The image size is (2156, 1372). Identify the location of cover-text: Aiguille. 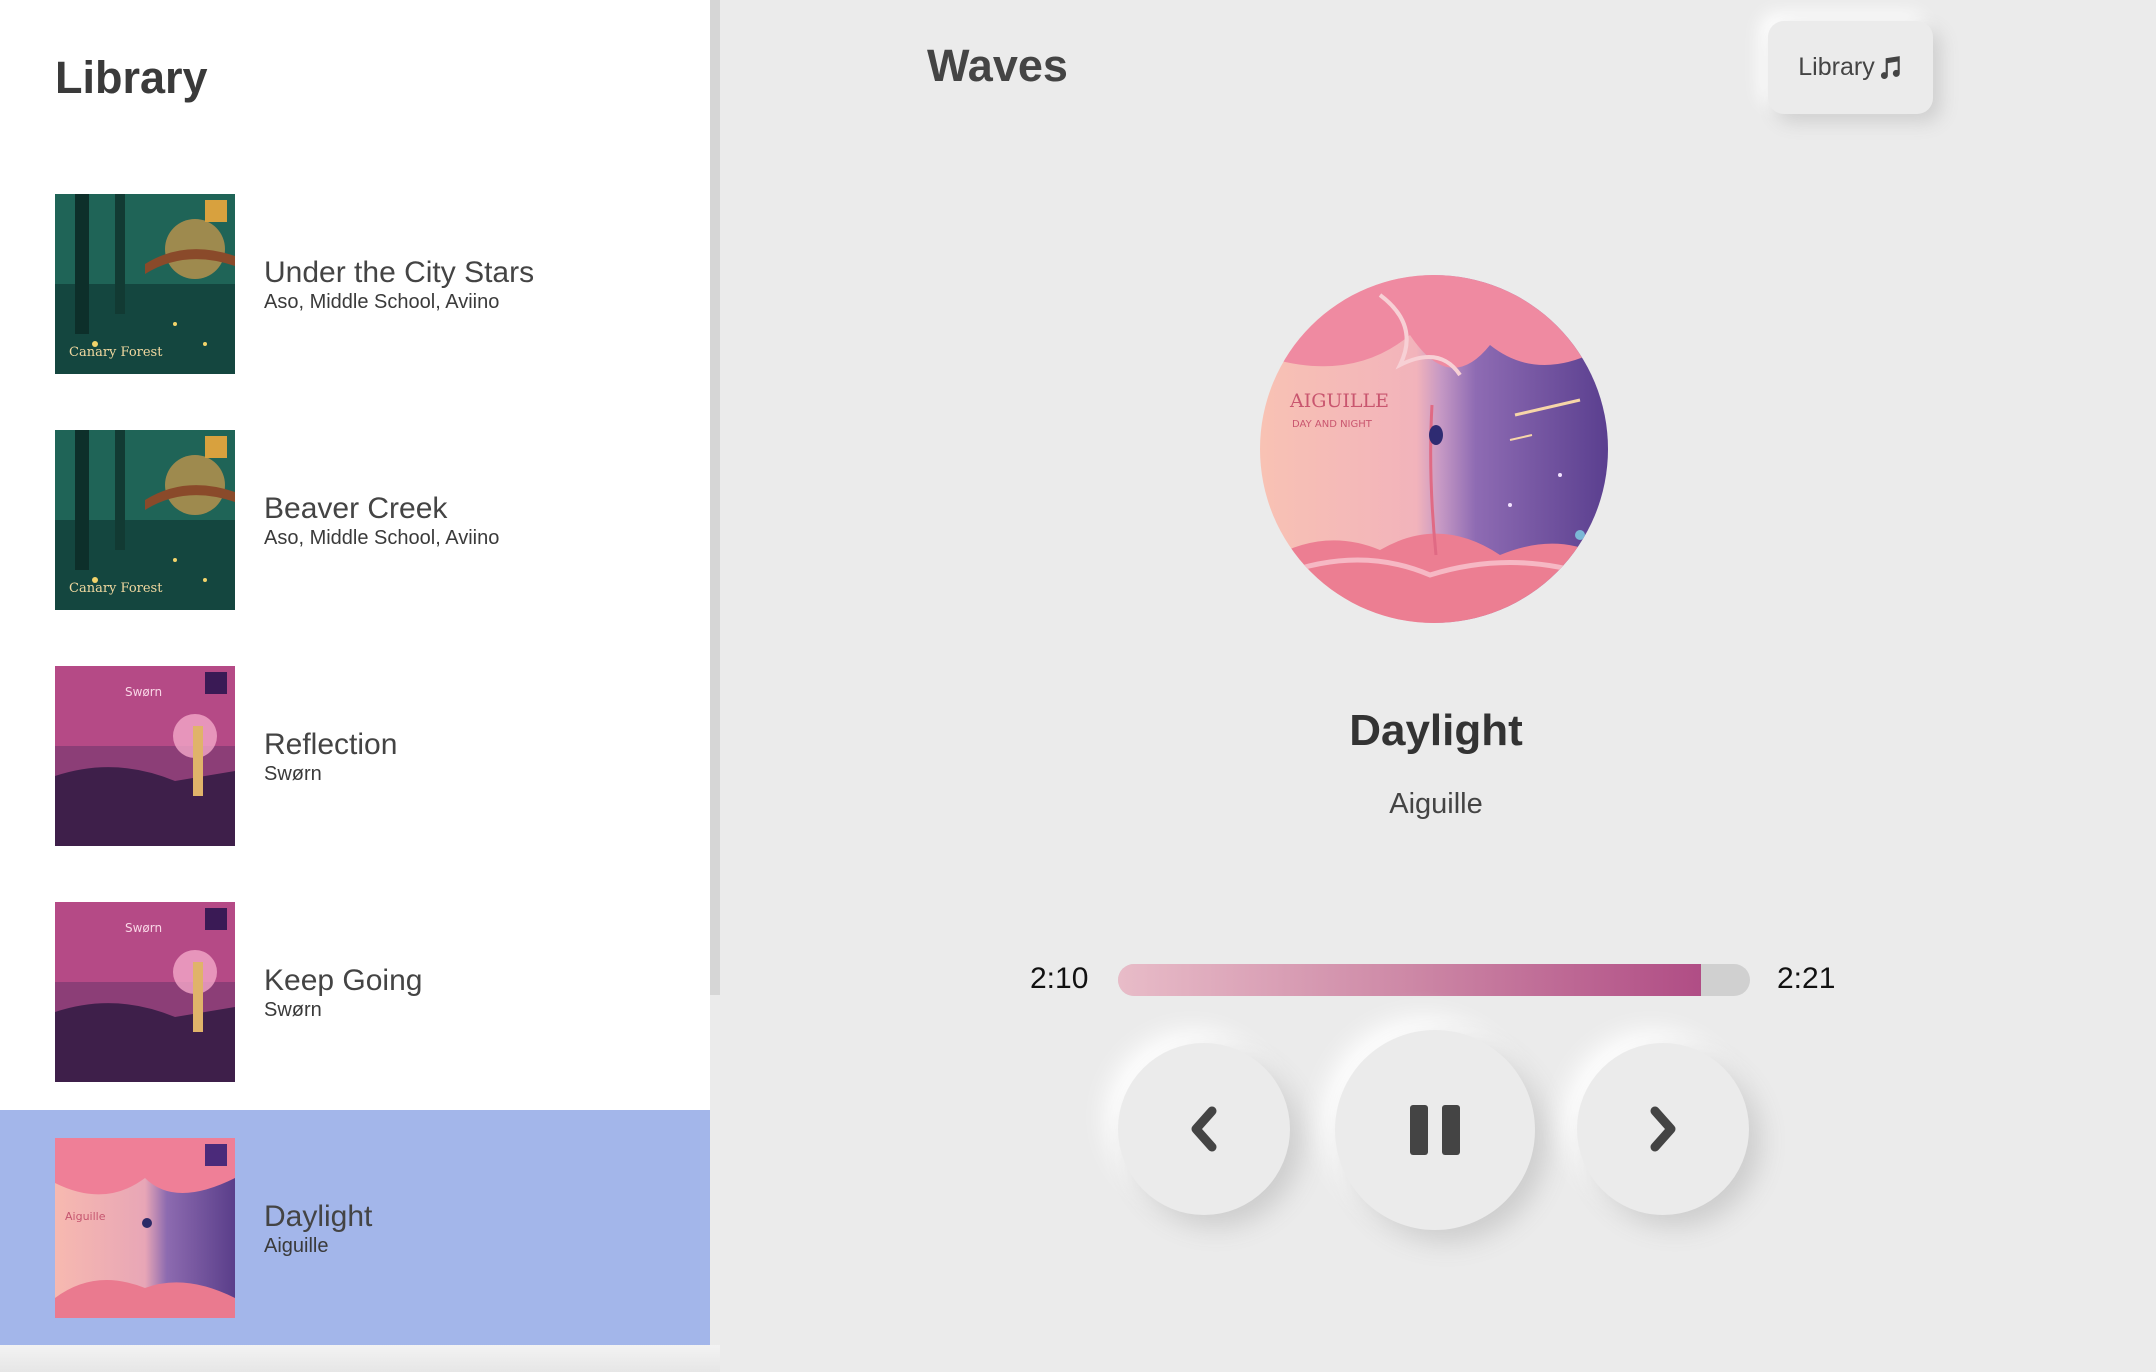
(85, 1216).